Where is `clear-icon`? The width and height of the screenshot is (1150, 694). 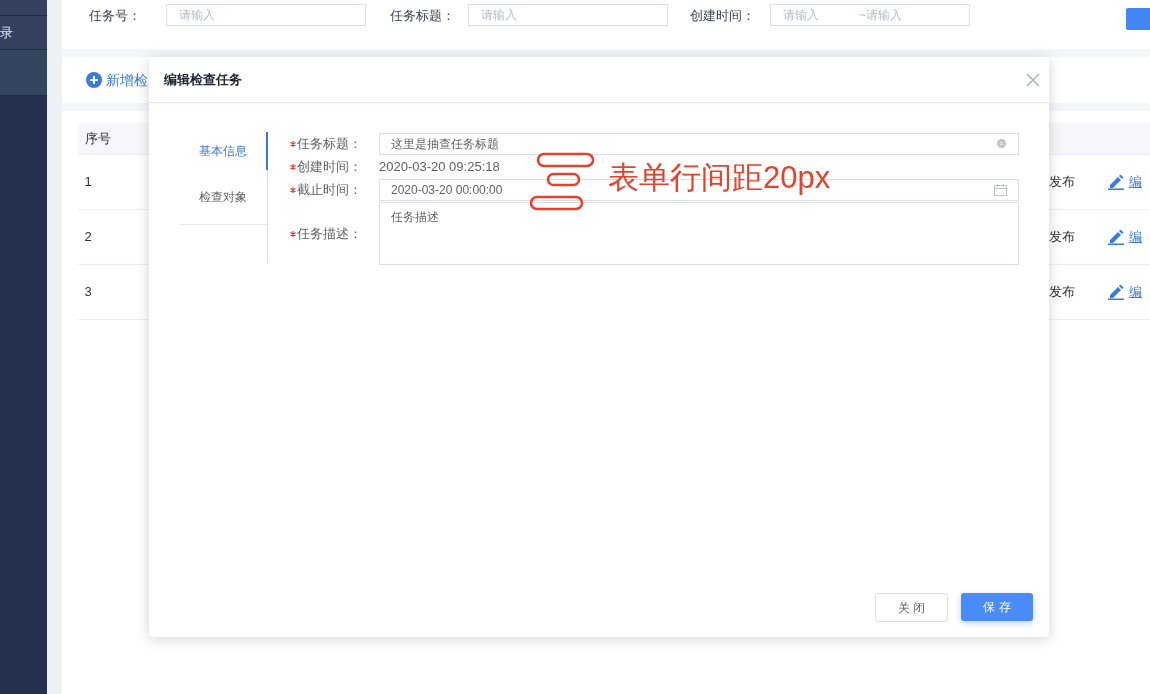 clear-icon is located at coordinates (1001, 143).